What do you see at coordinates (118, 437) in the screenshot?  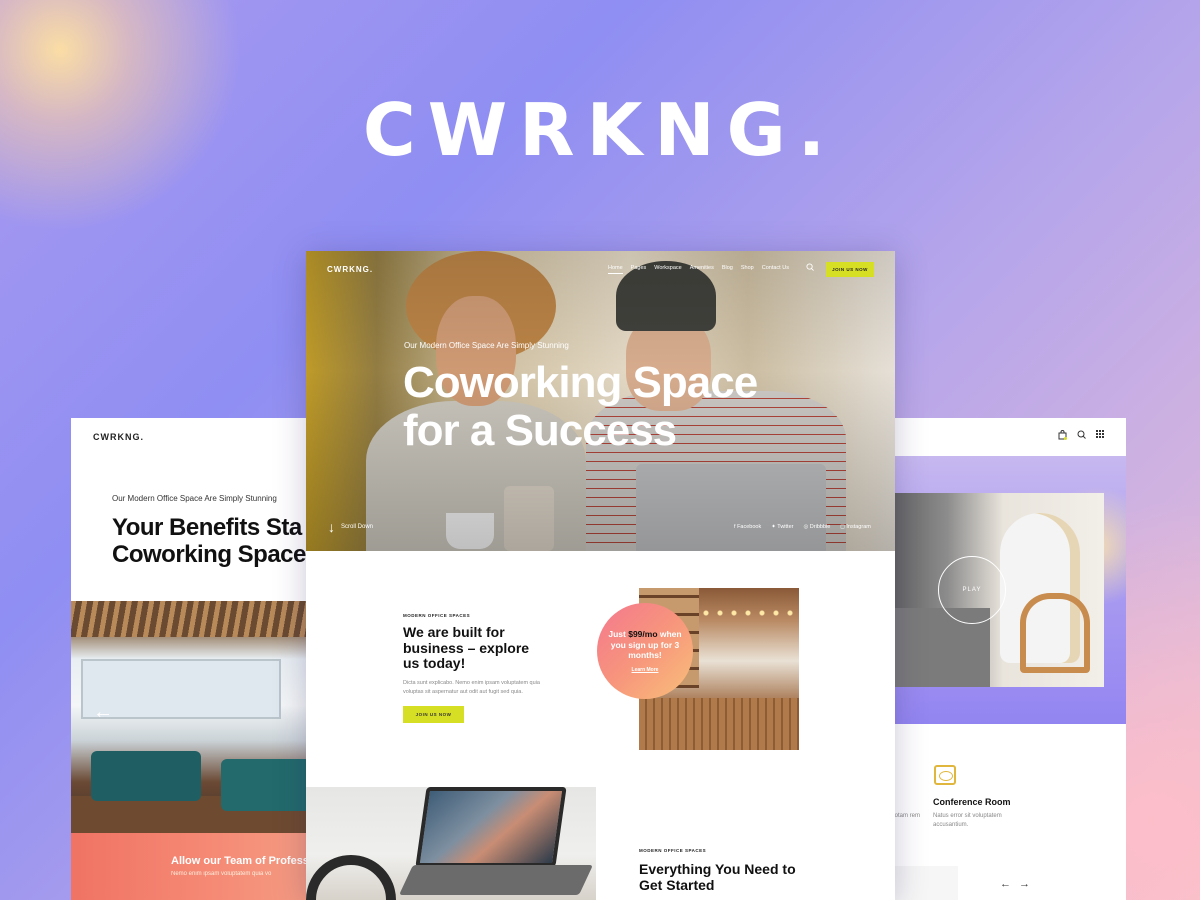 I see `left-logo: CWRKNG.` at bounding box center [118, 437].